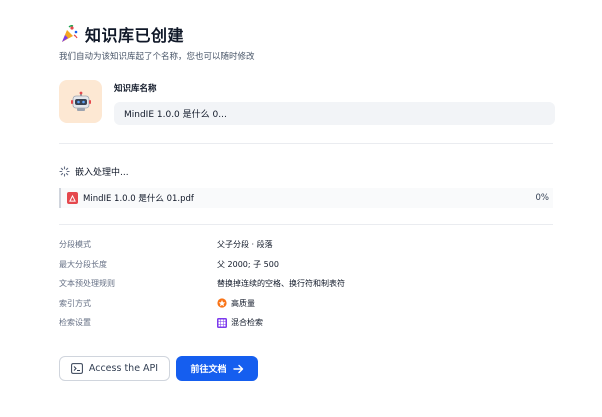 Image resolution: width=602 pixels, height=417 pixels. Describe the element at coordinates (306, 198) in the screenshot. I see `file-progress-row: MindIE 1.0.0 是什么 01.pdf 0%` at that location.